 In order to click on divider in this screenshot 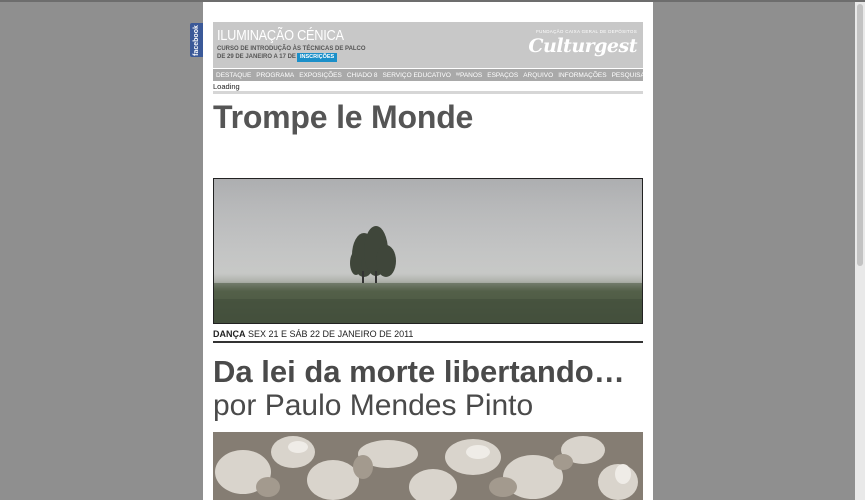, I will do `click(428, 92)`.